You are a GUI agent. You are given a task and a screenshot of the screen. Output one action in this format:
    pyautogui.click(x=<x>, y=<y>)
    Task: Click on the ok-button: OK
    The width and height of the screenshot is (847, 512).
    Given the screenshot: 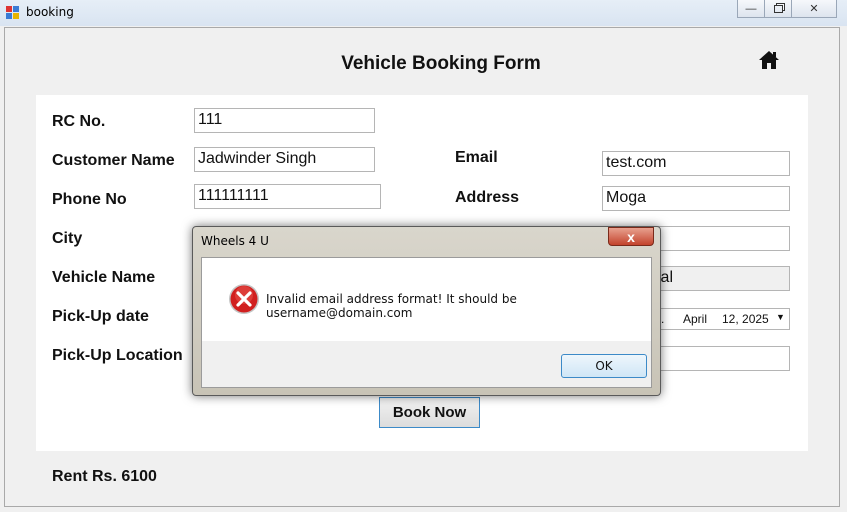 What is the action you would take?
    pyautogui.click(x=604, y=366)
    